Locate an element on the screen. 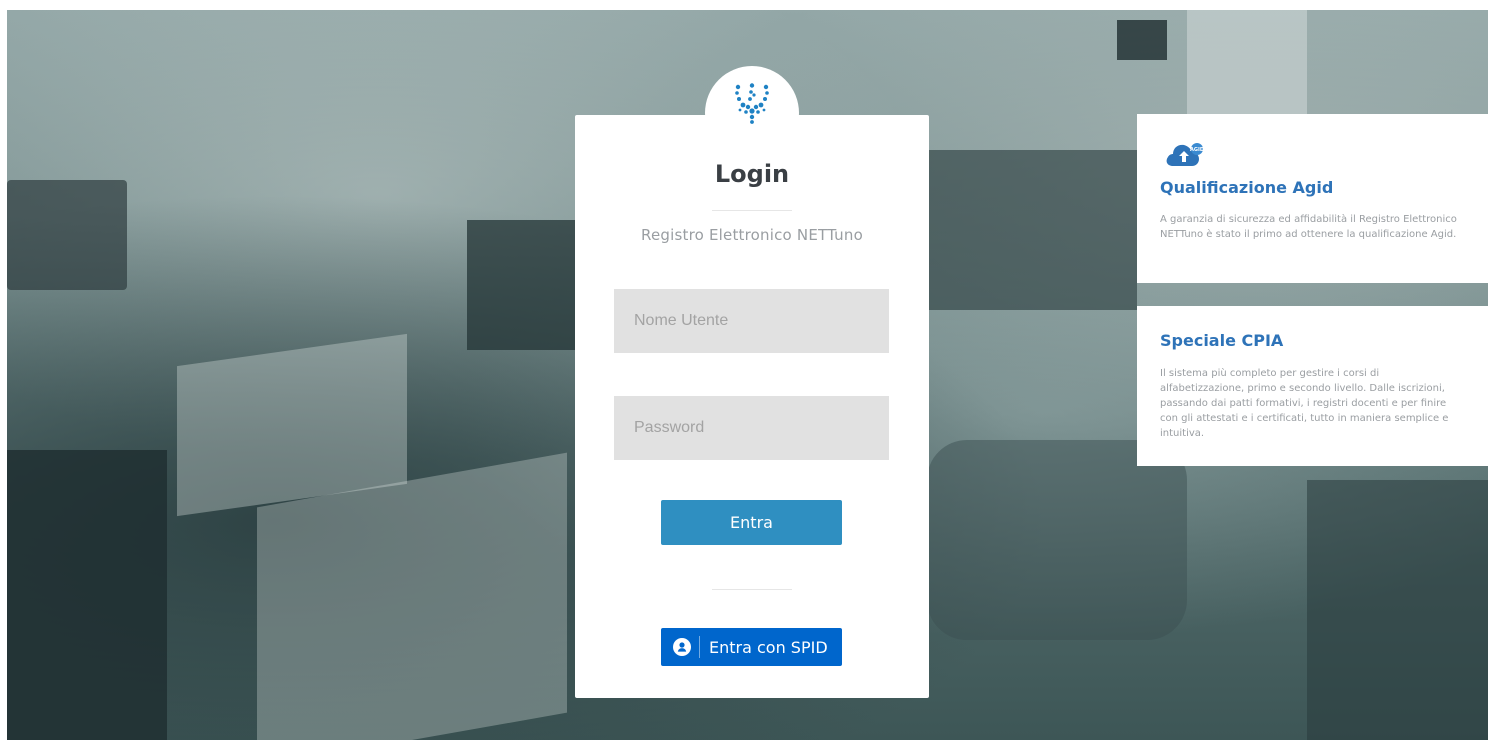 The image size is (1488, 740). cloud-agid-icon: AGID is located at coordinates (1185, 154).